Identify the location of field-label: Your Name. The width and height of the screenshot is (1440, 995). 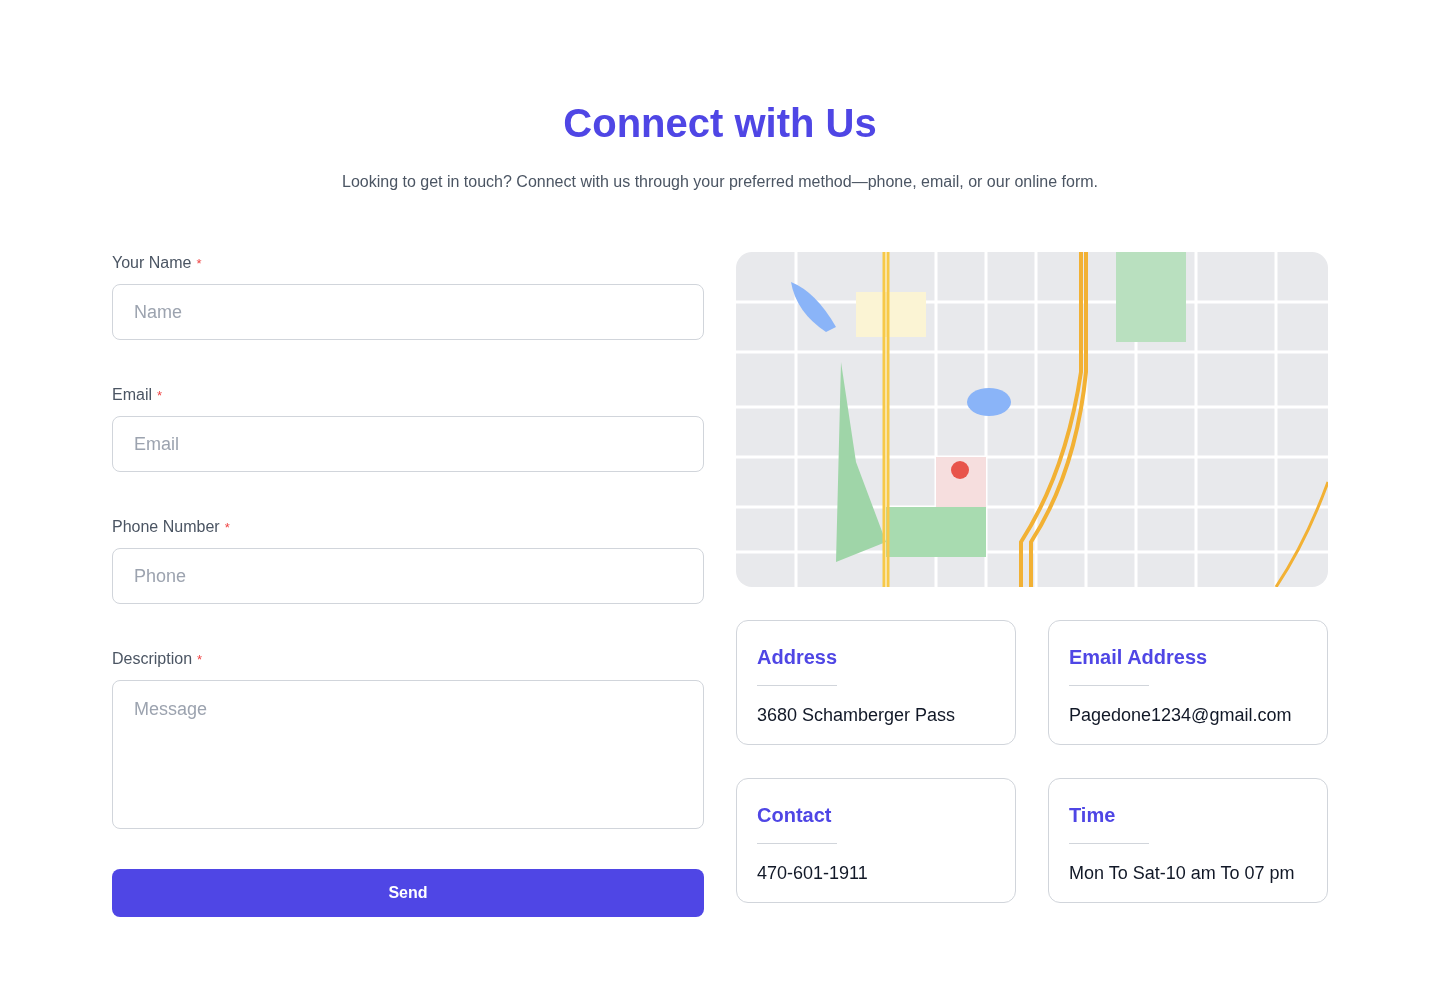
(152, 263).